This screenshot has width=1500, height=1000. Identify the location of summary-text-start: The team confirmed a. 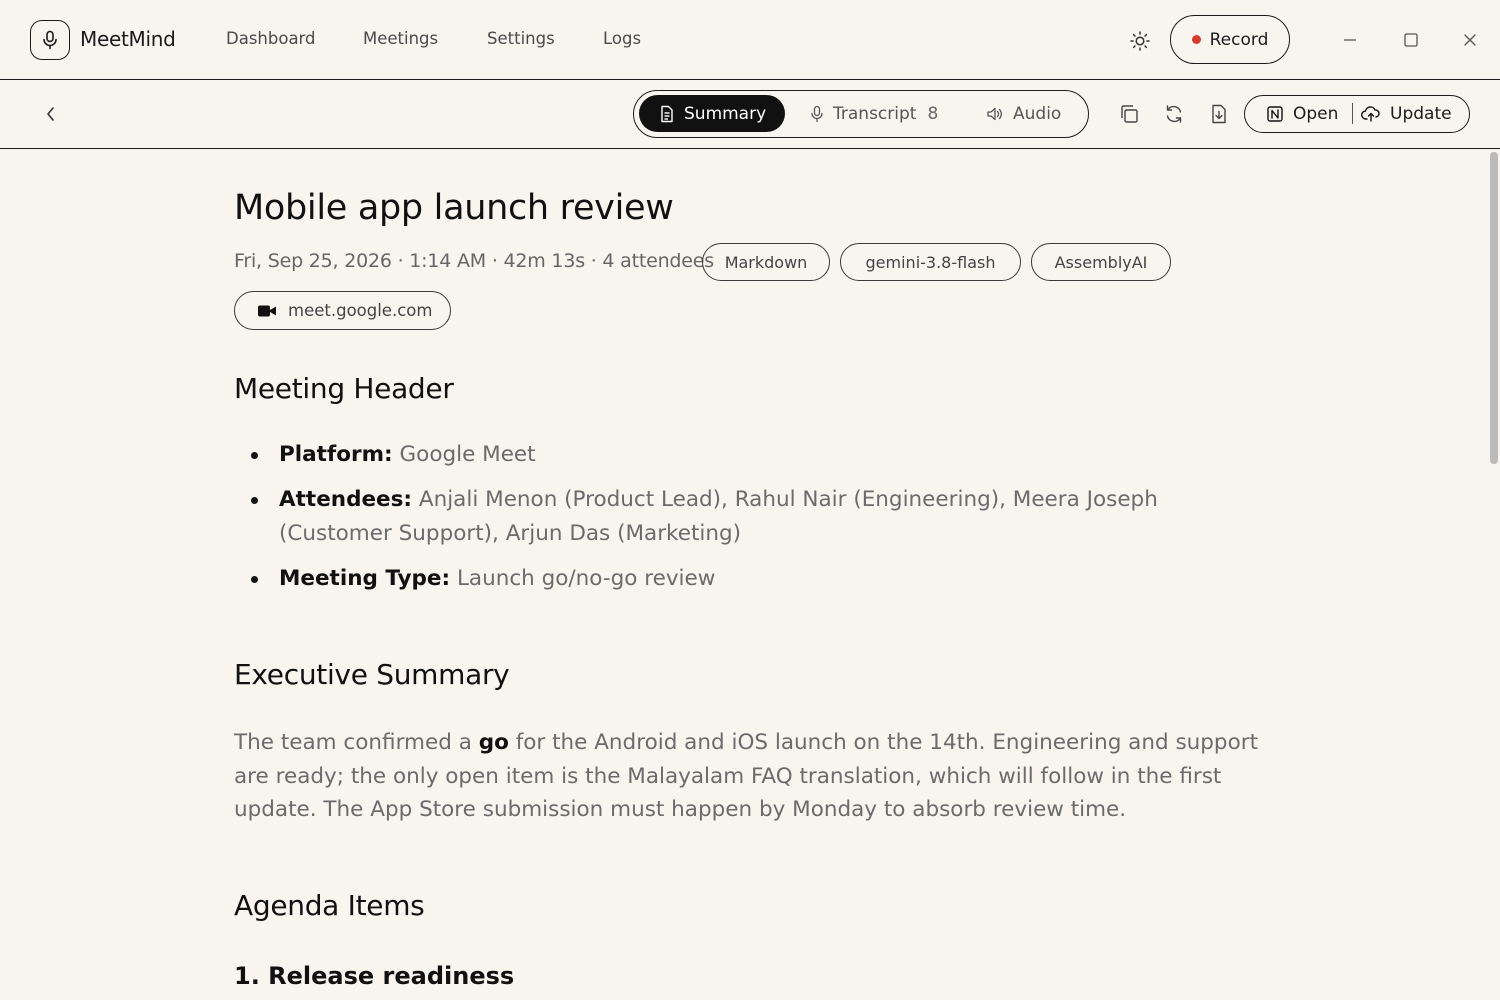
(356, 742).